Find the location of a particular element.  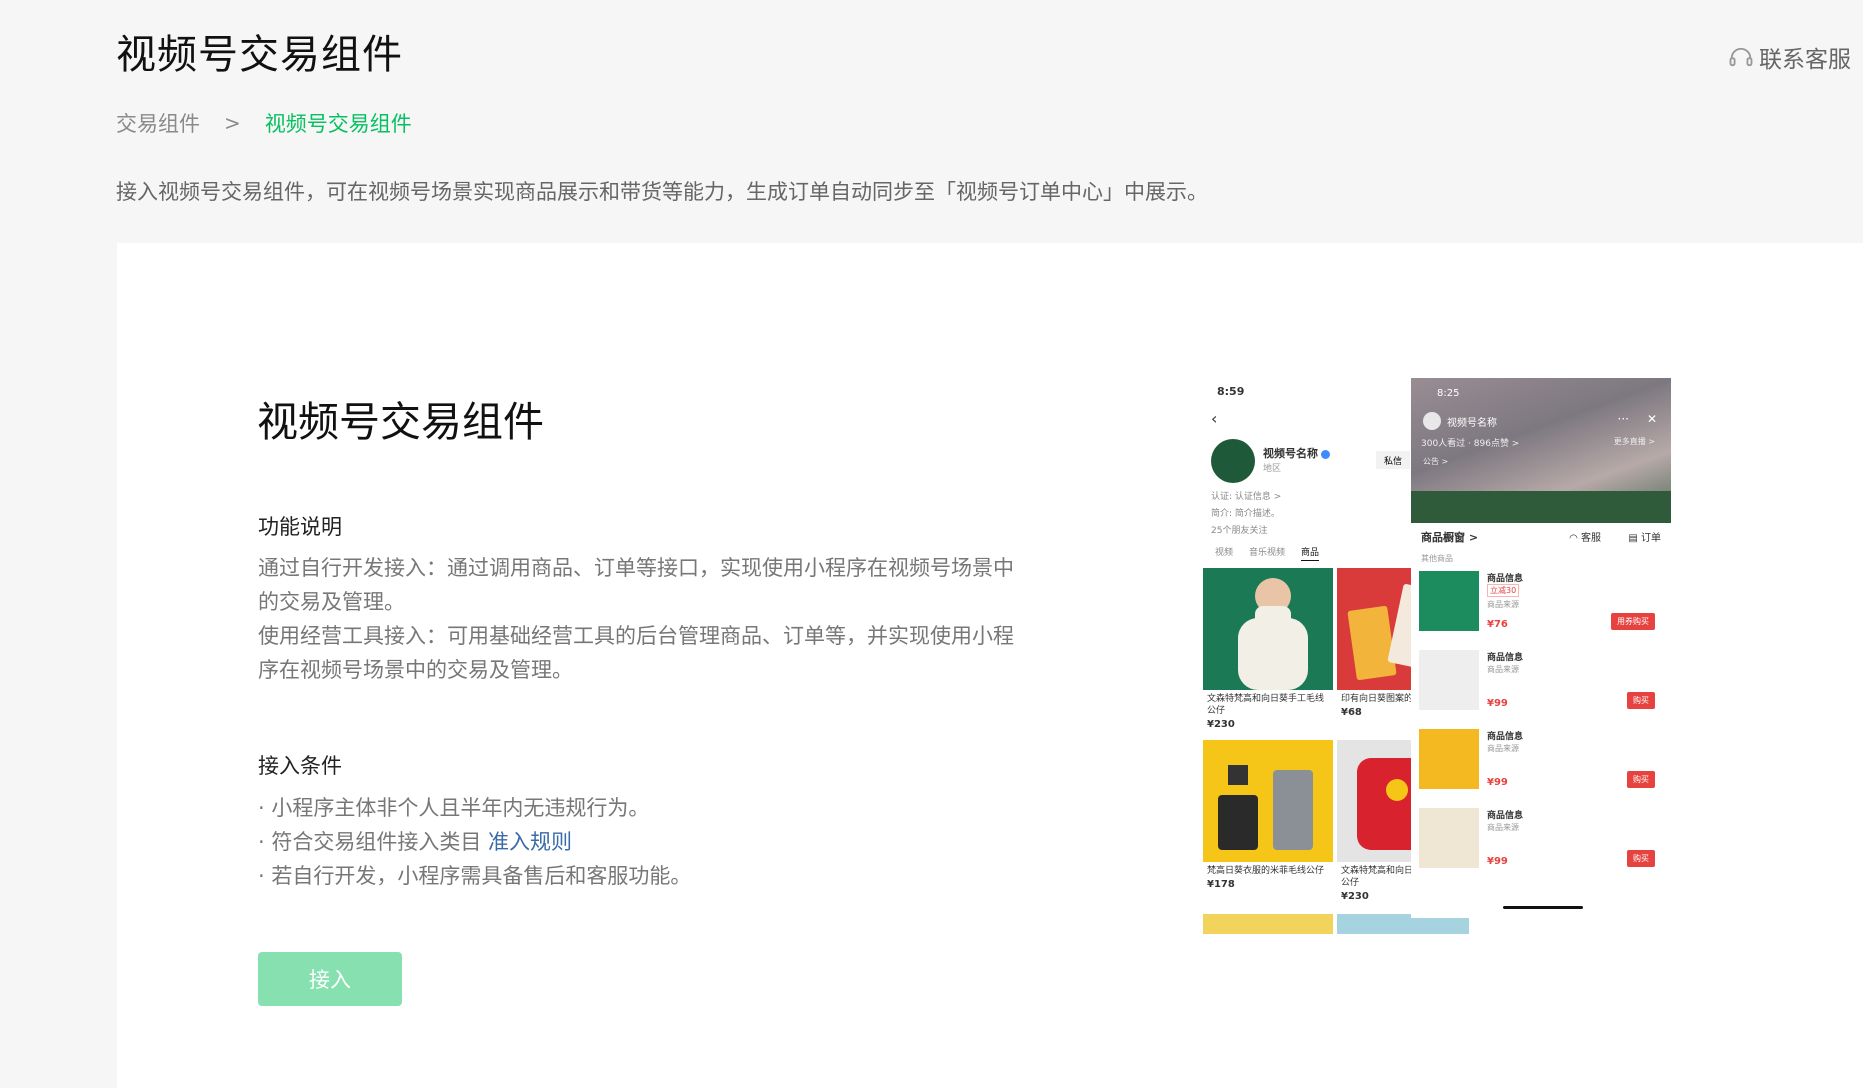

contact-support-link: 联系客服 is located at coordinates (1789, 57).